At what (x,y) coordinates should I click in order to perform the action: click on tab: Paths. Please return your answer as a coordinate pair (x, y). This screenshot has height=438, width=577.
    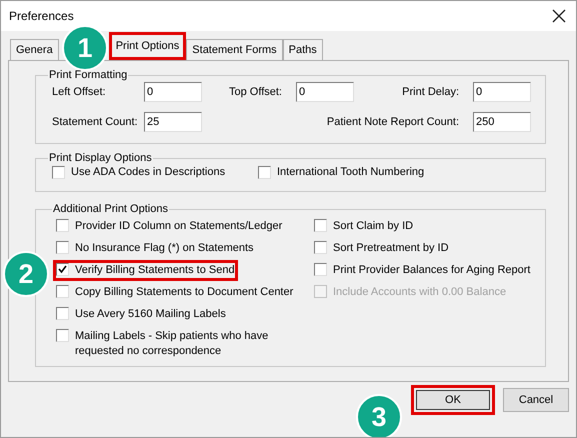
    Looking at the image, I should click on (302, 49).